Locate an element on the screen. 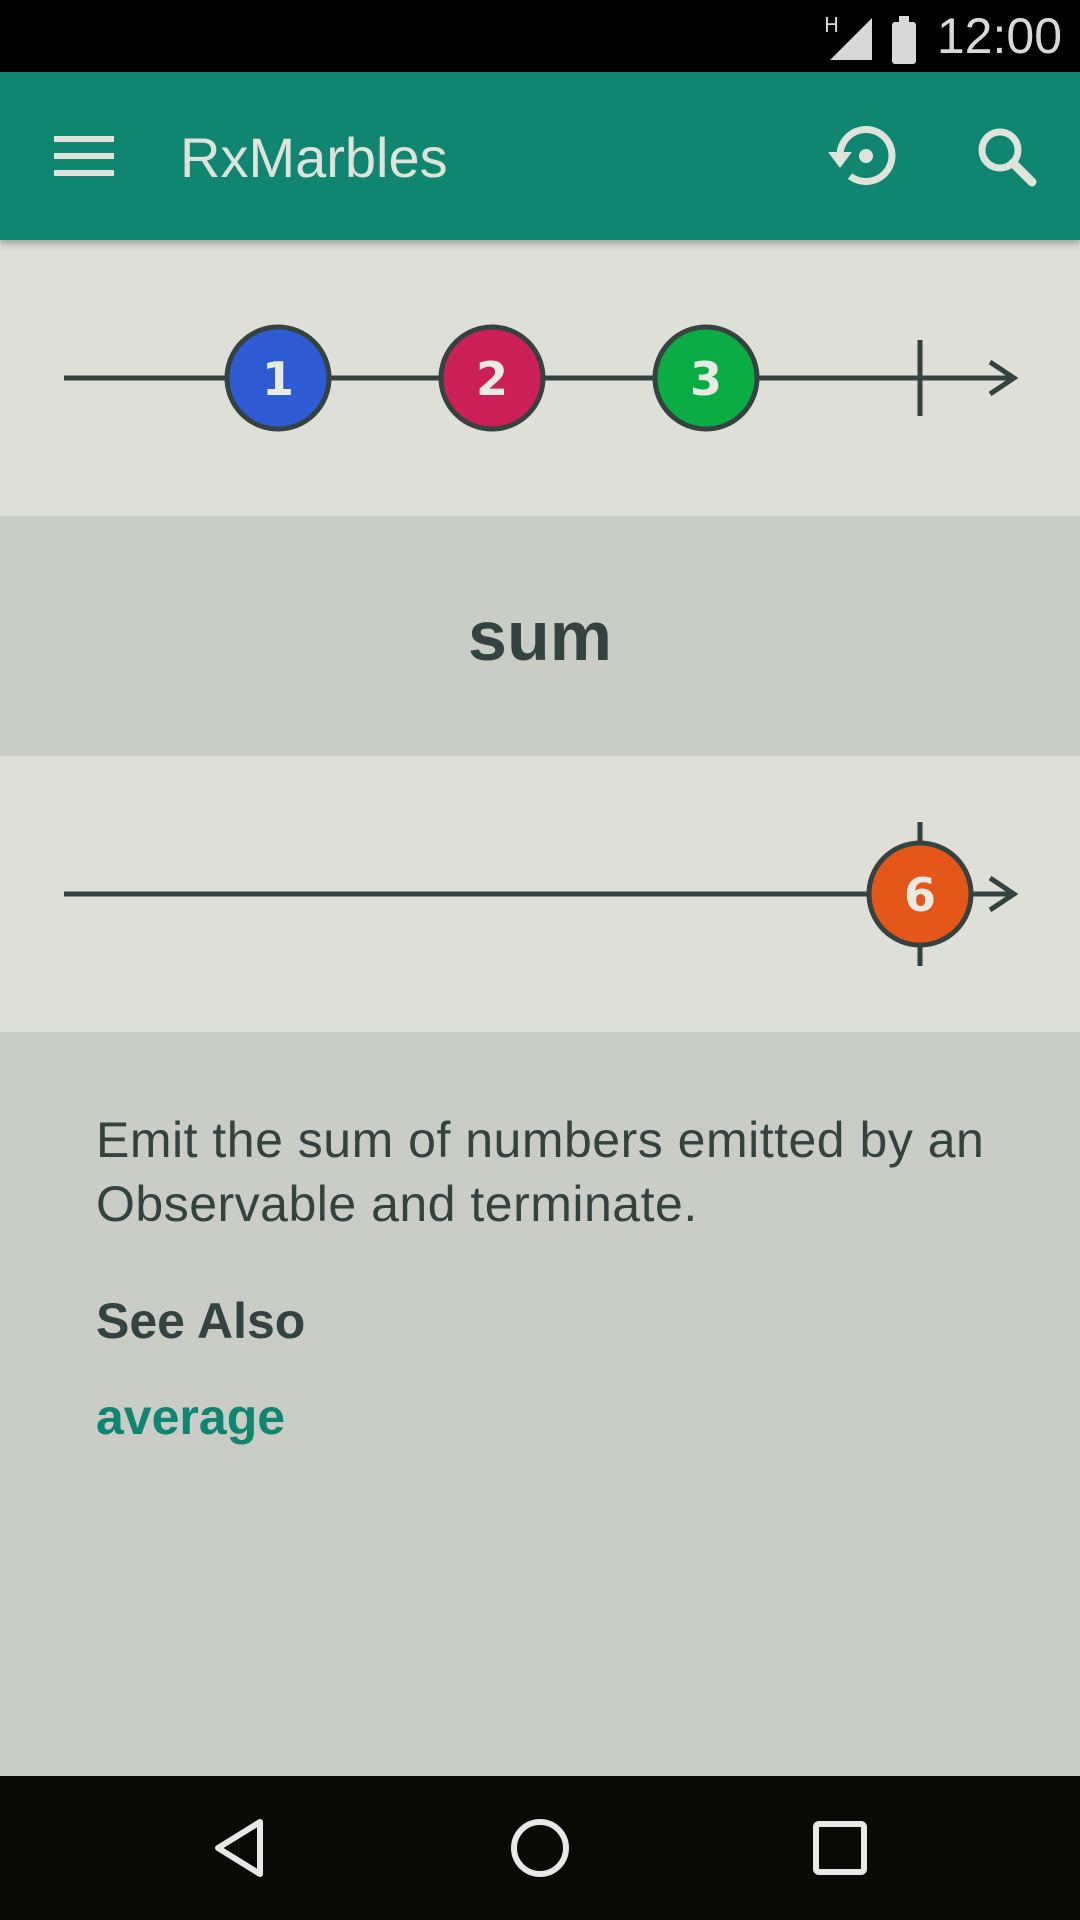 This screenshot has height=1920, width=1080. app-bar: RxMarbles is located at coordinates (540, 156).